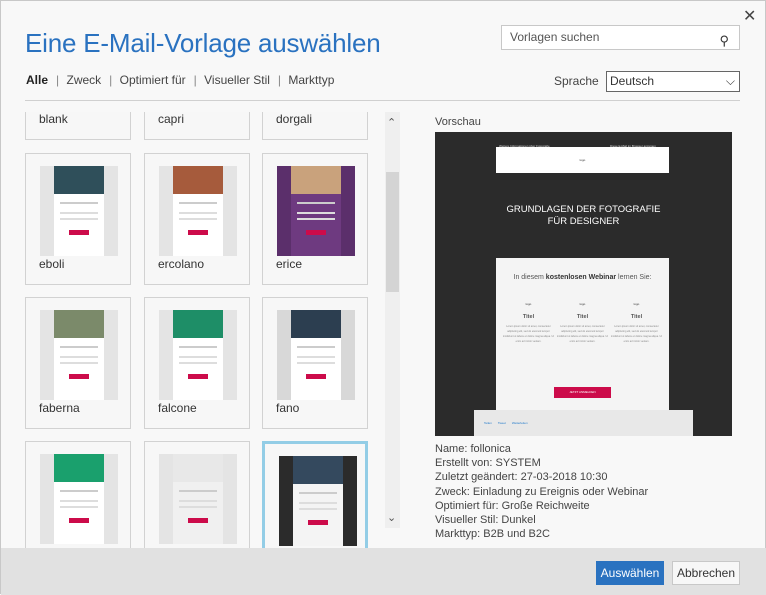 Image resolution: width=766 pixels, height=595 pixels. Describe the element at coordinates (59, 408) in the screenshot. I see `template-name: faberna` at that location.